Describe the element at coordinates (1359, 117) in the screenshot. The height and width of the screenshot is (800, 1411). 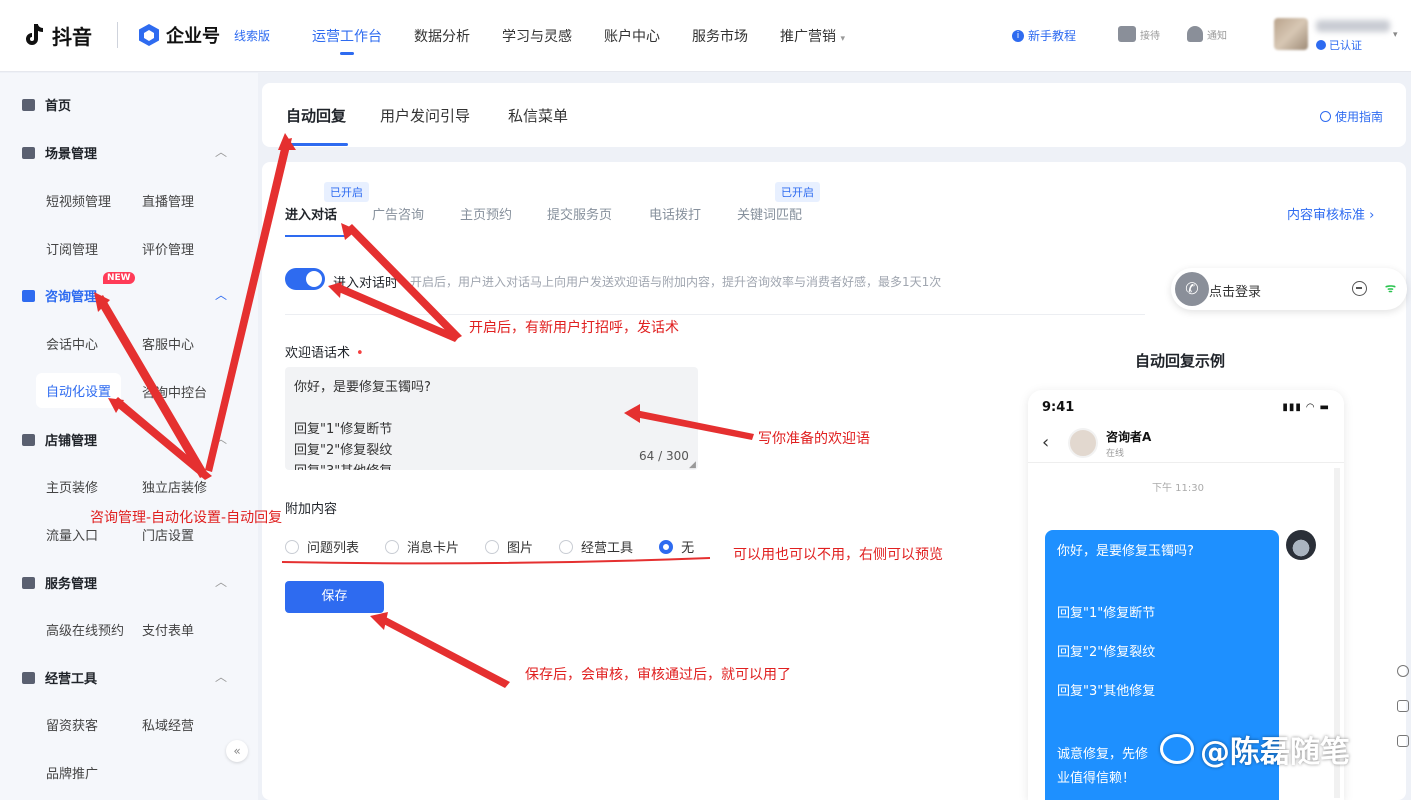
I see `usage-guide-label: 使用指南` at that location.